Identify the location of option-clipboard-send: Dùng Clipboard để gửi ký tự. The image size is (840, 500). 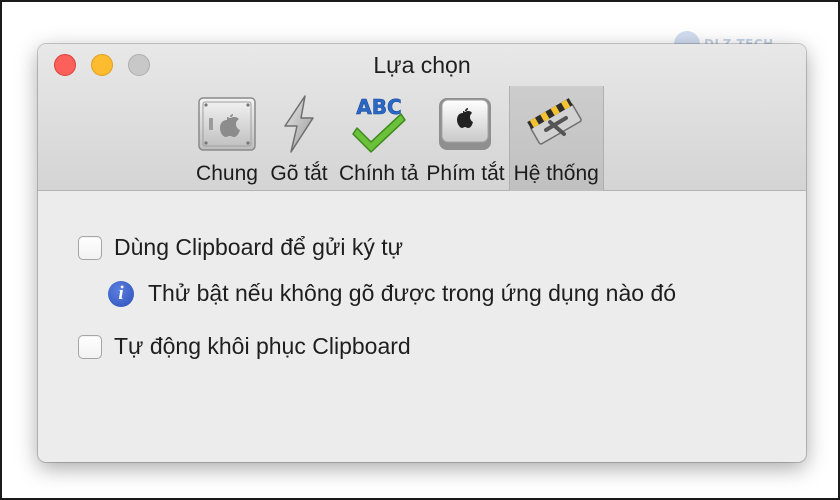
(240, 247).